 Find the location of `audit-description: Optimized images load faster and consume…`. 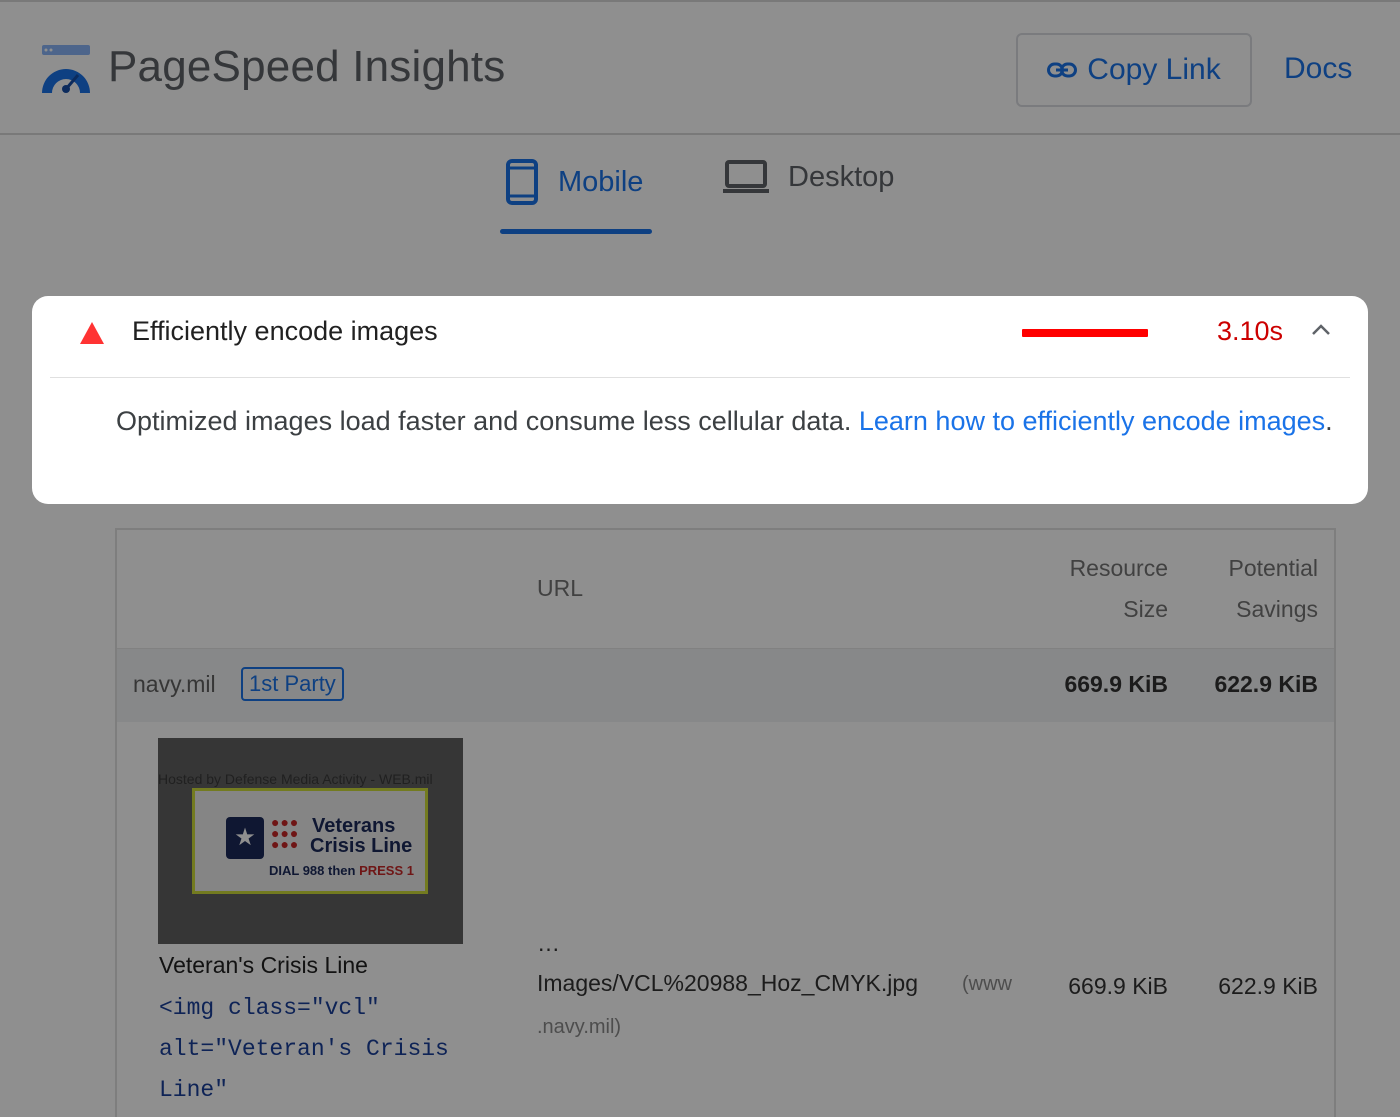

audit-description: Optimized images load faster and consume… is located at coordinates (726, 421).